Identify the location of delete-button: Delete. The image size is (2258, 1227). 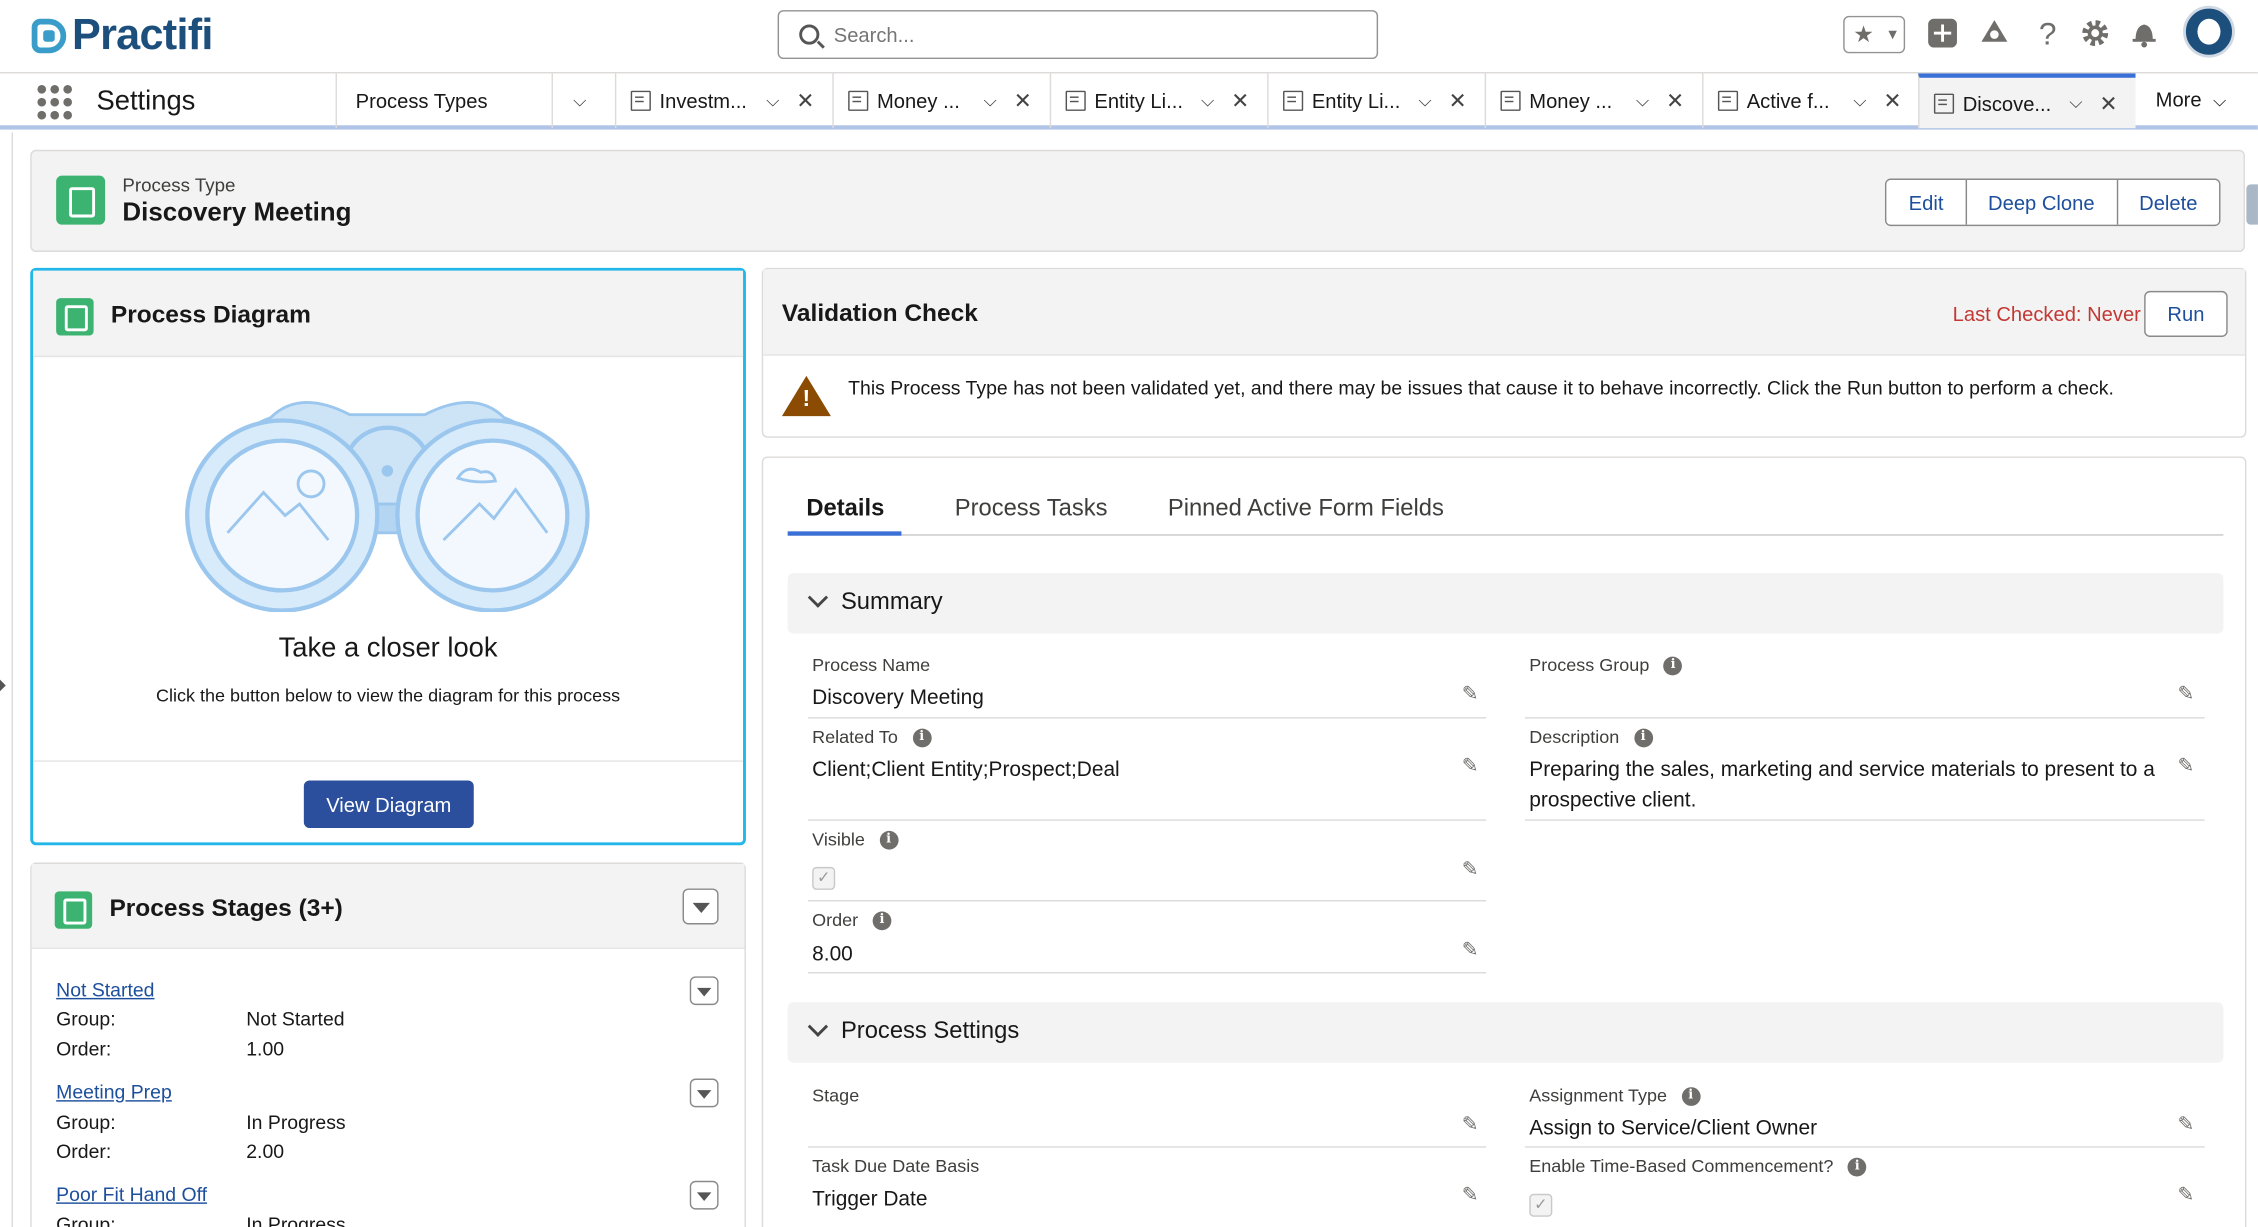
(2168, 202).